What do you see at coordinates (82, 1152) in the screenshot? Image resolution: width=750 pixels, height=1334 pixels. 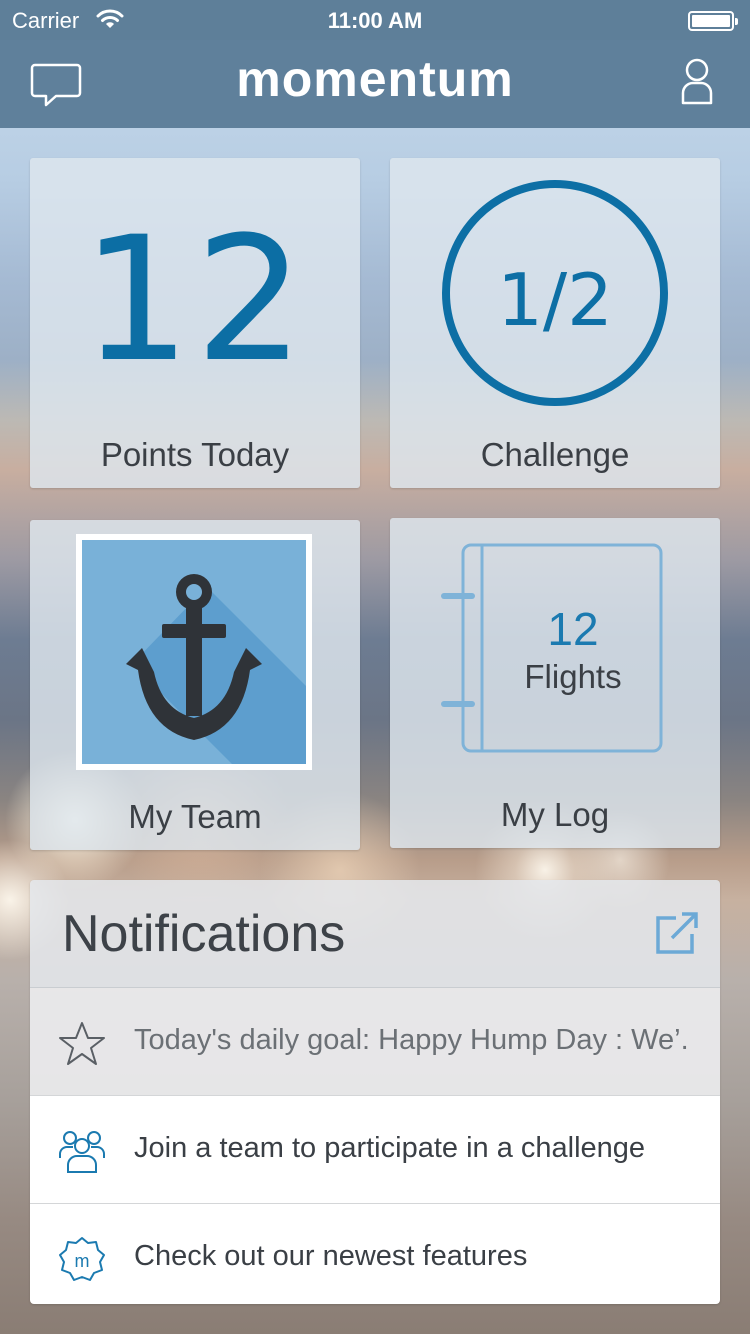 I see `team-icon` at bounding box center [82, 1152].